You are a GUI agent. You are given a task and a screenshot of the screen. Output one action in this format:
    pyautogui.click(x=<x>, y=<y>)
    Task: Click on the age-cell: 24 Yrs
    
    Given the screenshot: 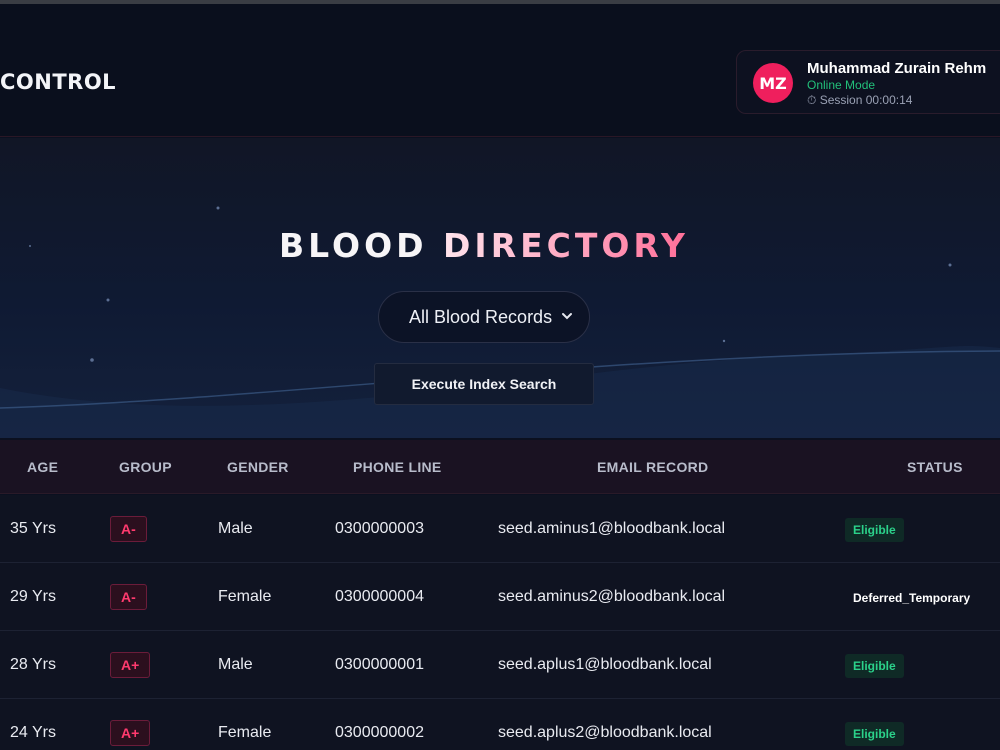 What is the action you would take?
    pyautogui.click(x=33, y=732)
    